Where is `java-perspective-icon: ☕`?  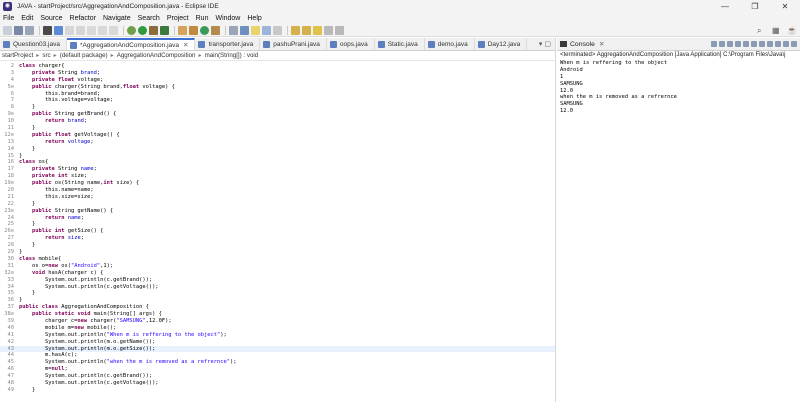 java-perspective-icon: ☕ is located at coordinates (792, 30).